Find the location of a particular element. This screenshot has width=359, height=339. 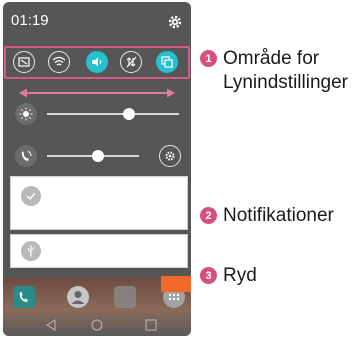

usb-icon is located at coordinates (31, 251).